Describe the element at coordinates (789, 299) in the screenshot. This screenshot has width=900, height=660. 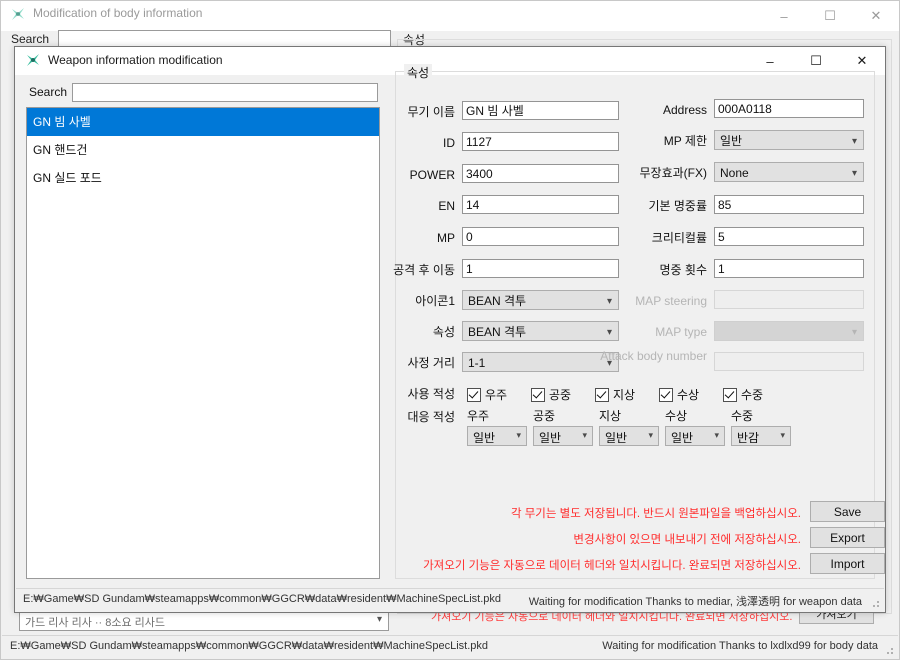
I see `map-steering-input` at that location.